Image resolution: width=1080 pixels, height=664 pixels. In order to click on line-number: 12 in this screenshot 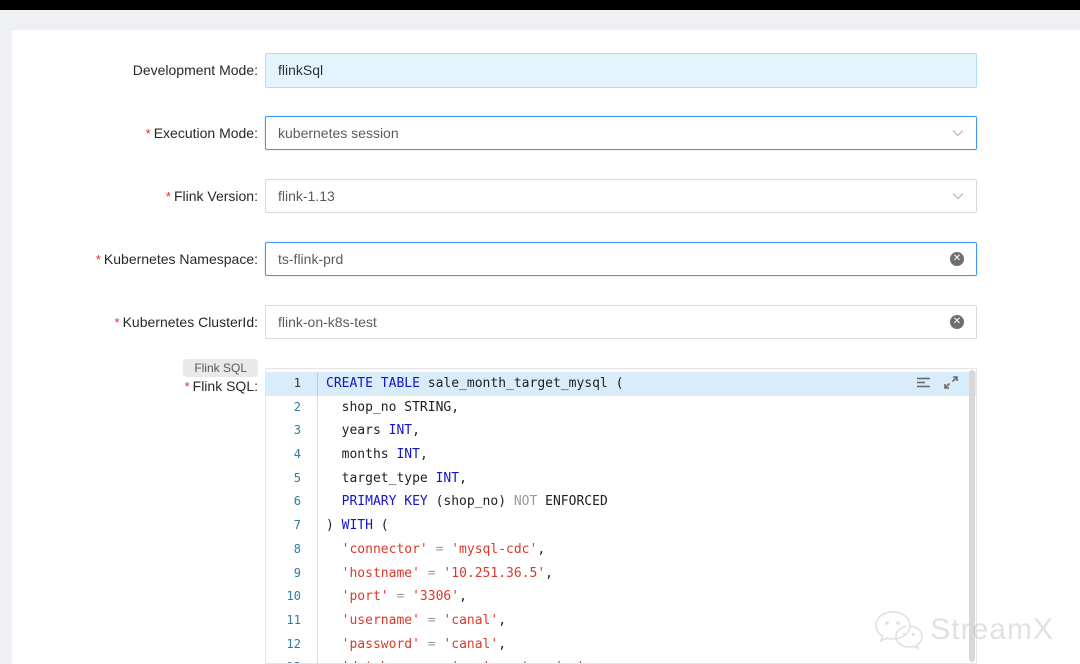, I will do `click(292, 644)`.